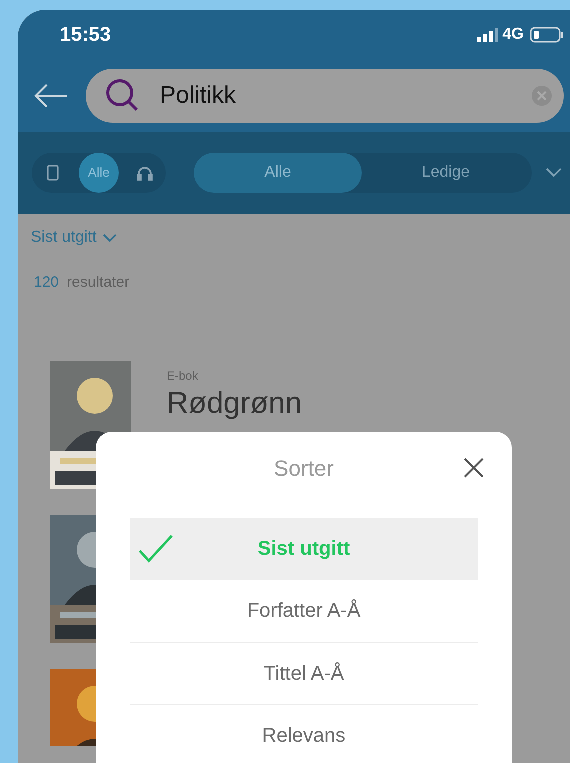  I want to click on book-format: E-bok, so click(183, 376).